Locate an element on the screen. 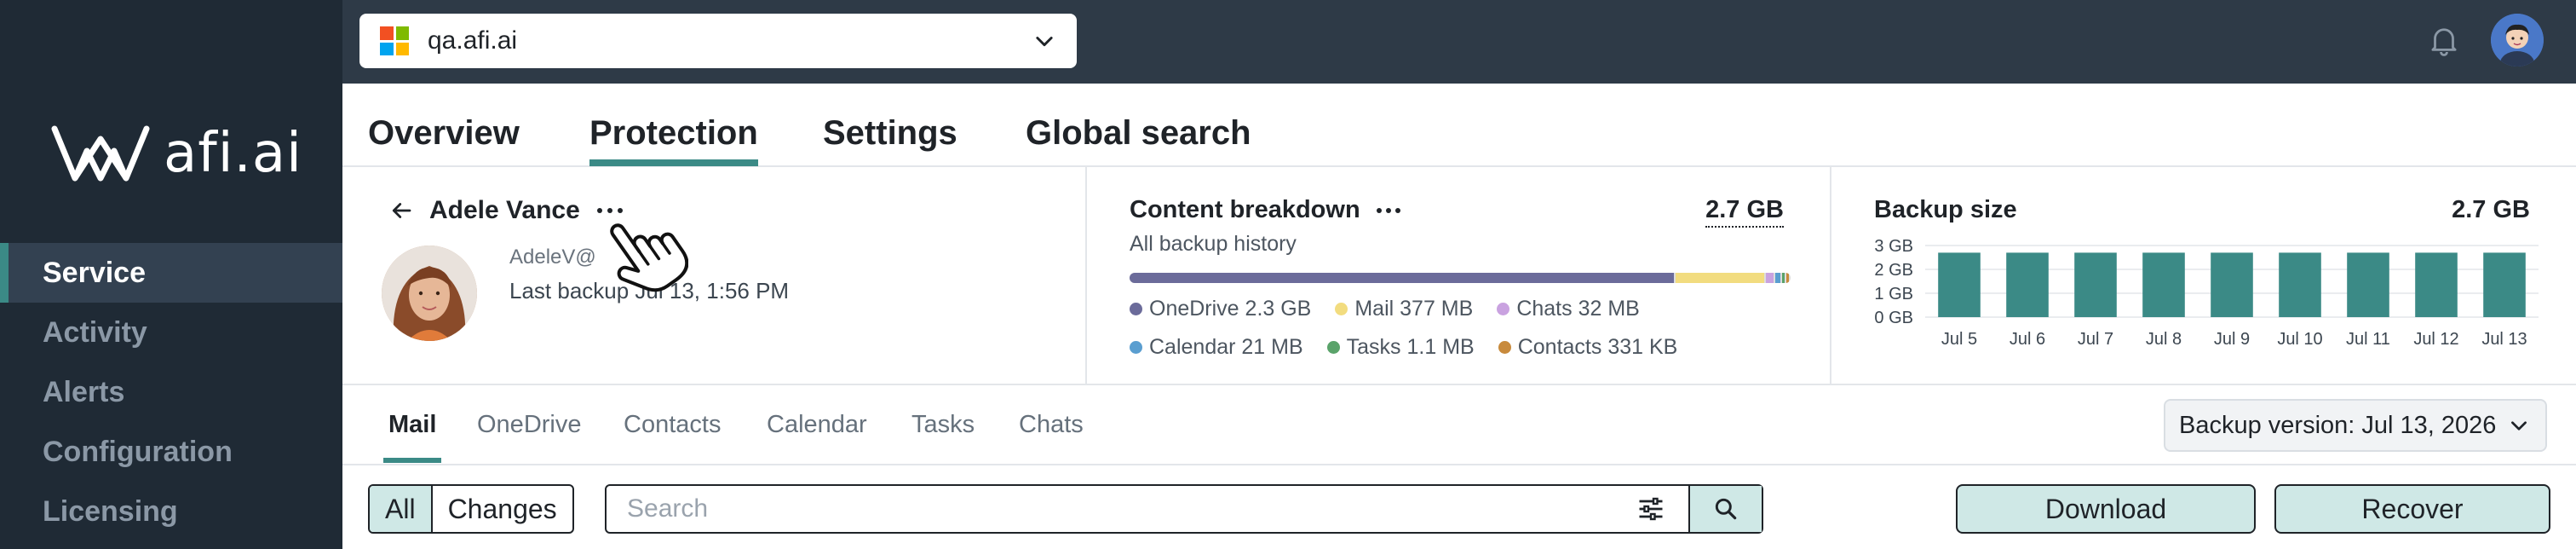  content-breakdown-total: 2.7 GB is located at coordinates (1745, 212).